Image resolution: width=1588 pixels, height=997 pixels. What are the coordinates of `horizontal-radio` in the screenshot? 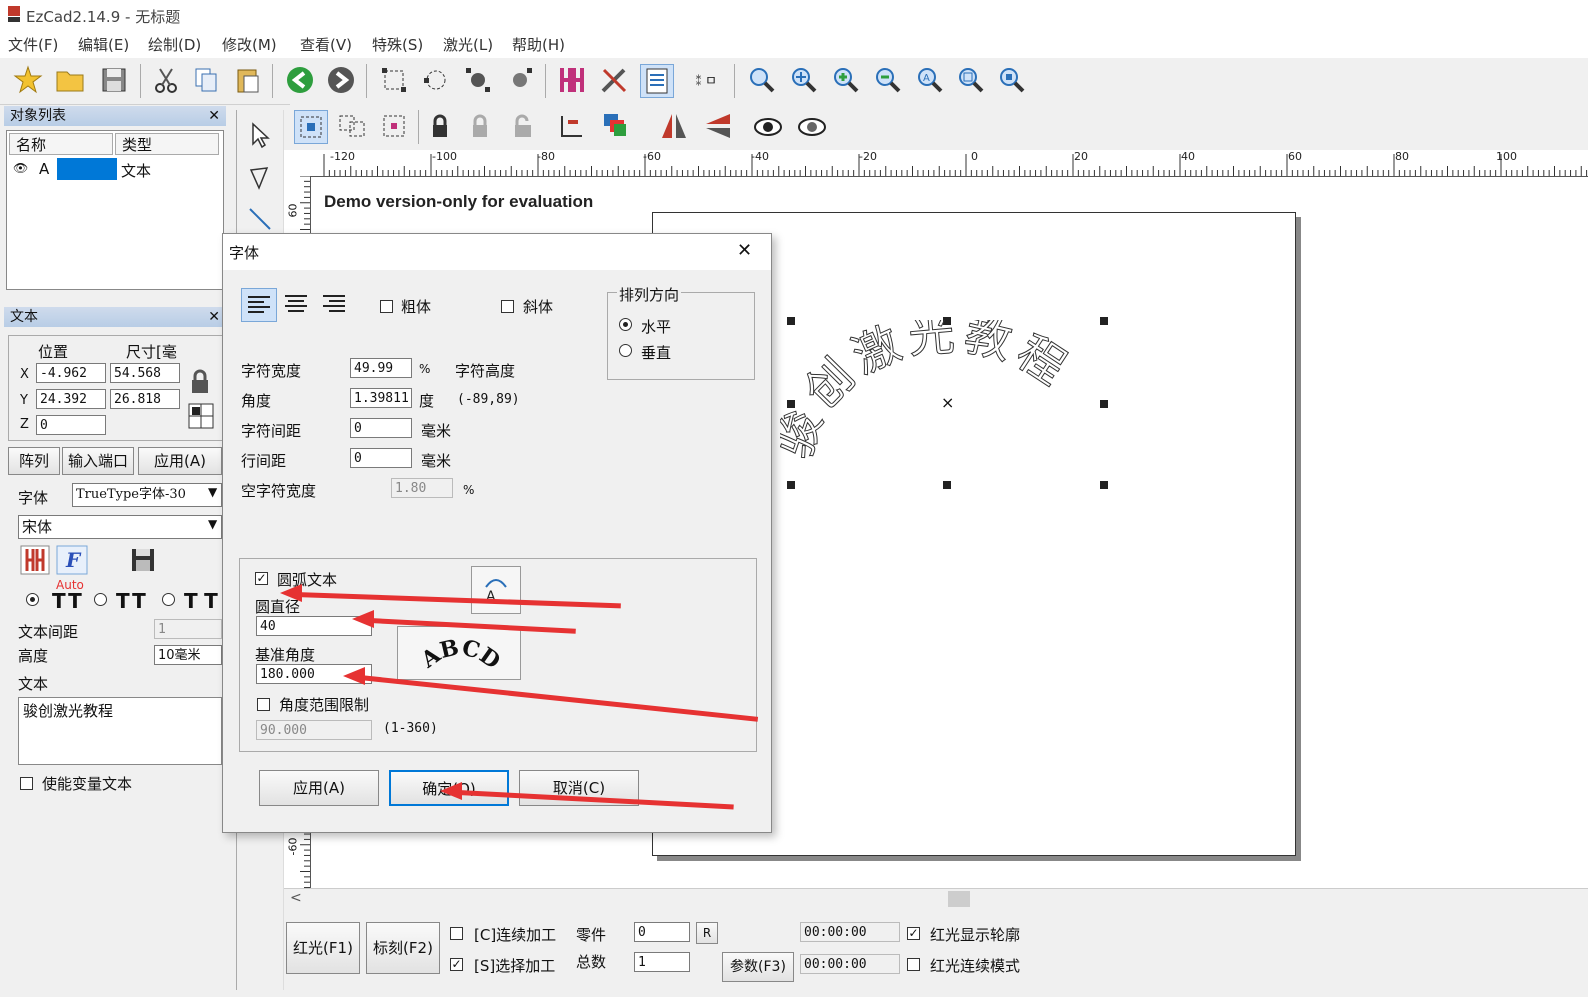 It's located at (625, 324).